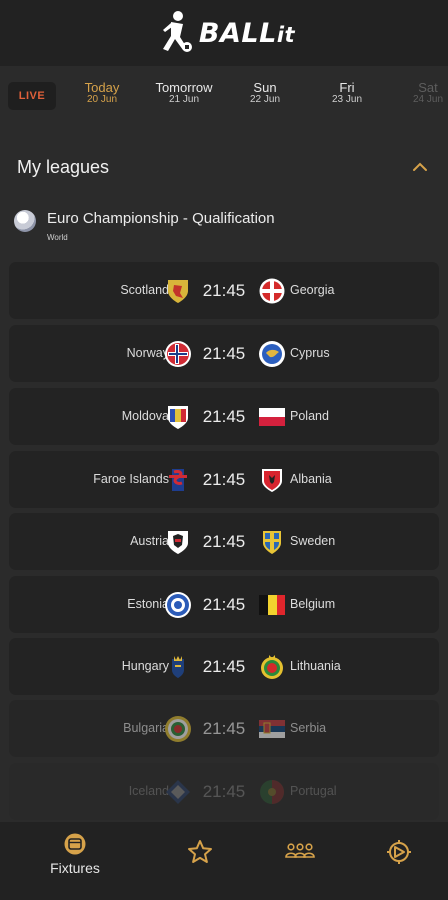 The width and height of the screenshot is (448, 900). I want to click on cyprus-crest-icon, so click(272, 354).